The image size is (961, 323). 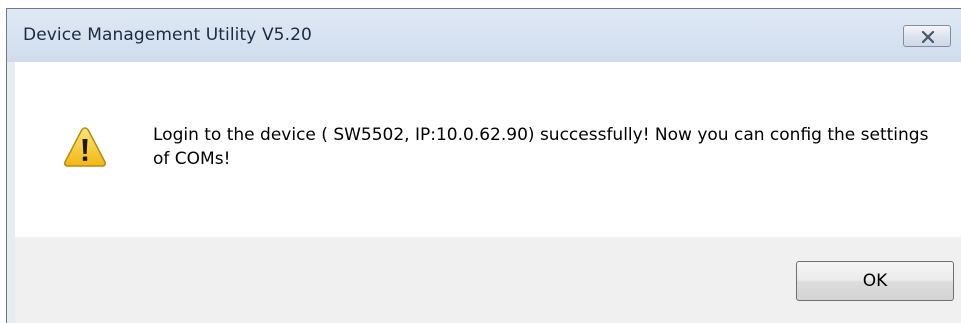 I want to click on background-strip, so click(x=480, y=4).